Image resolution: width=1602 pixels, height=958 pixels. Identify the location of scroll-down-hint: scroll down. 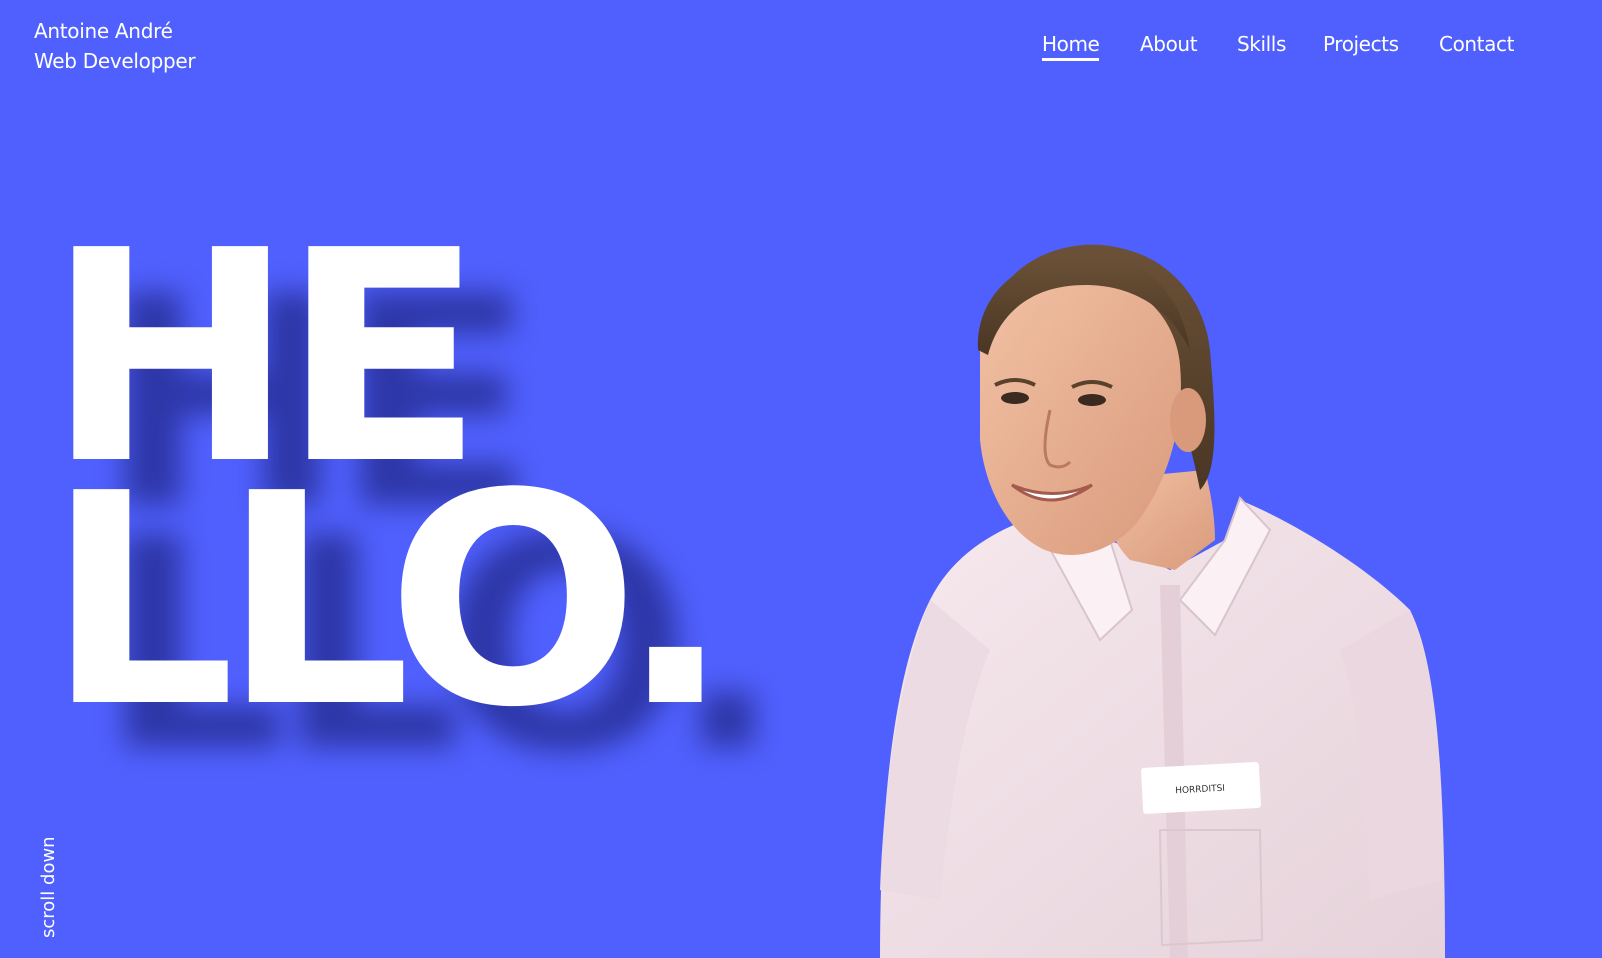
(49, 887).